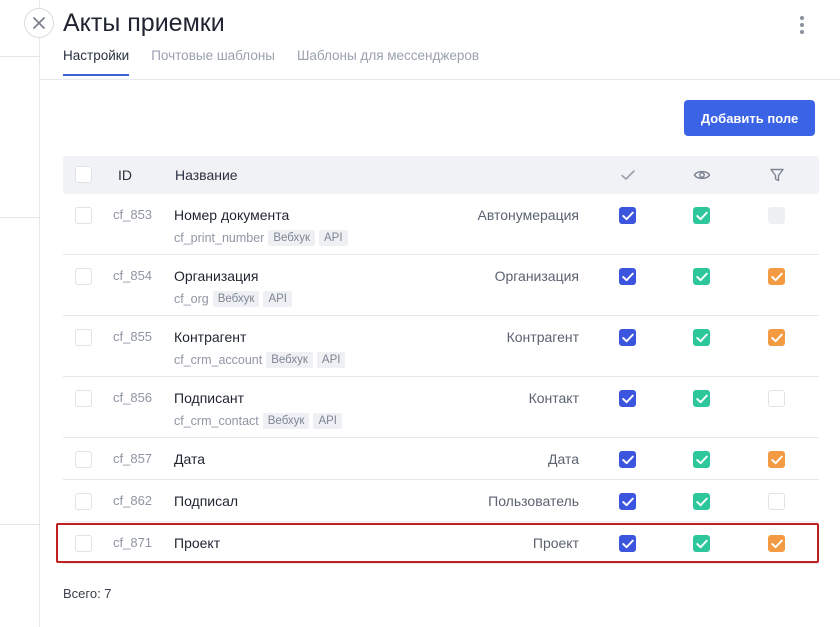 Image resolution: width=840 pixels, height=627 pixels. What do you see at coordinates (133, 397) in the screenshot?
I see `field-id: cf_856` at bounding box center [133, 397].